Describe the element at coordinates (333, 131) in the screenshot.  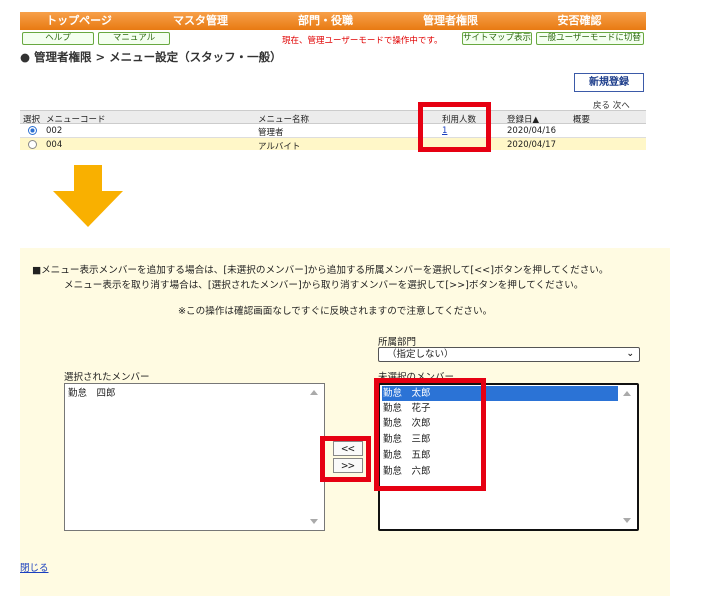
I see `table-row: 002 管理者 1 2020/04/16` at that location.